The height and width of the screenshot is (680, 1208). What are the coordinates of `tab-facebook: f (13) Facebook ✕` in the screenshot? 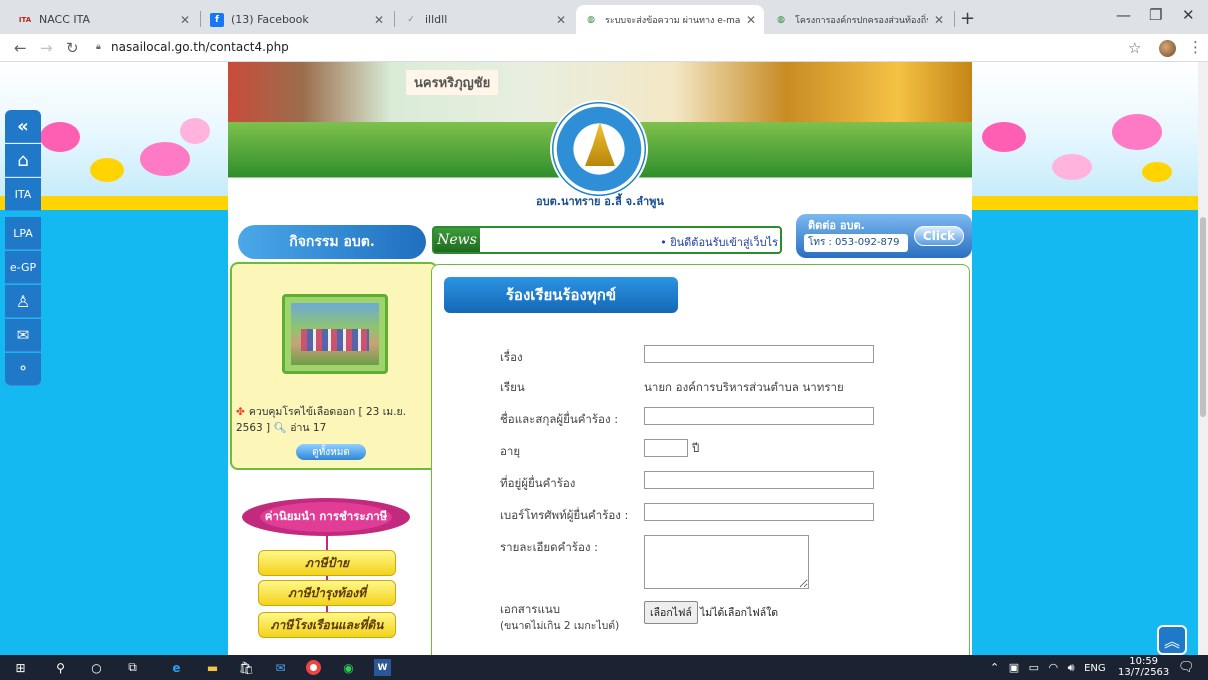 It's located at (297, 19).